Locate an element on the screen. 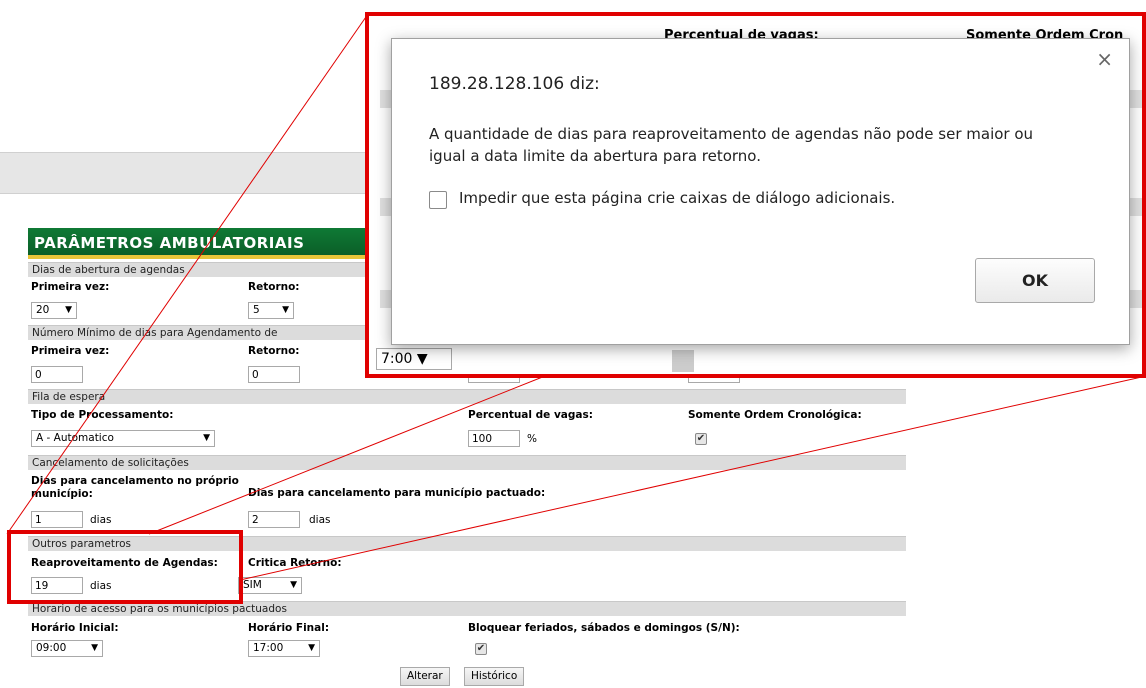 Image resolution: width=1146 pixels, height=688 pixels. close-icon: × is located at coordinates (1104, 59).